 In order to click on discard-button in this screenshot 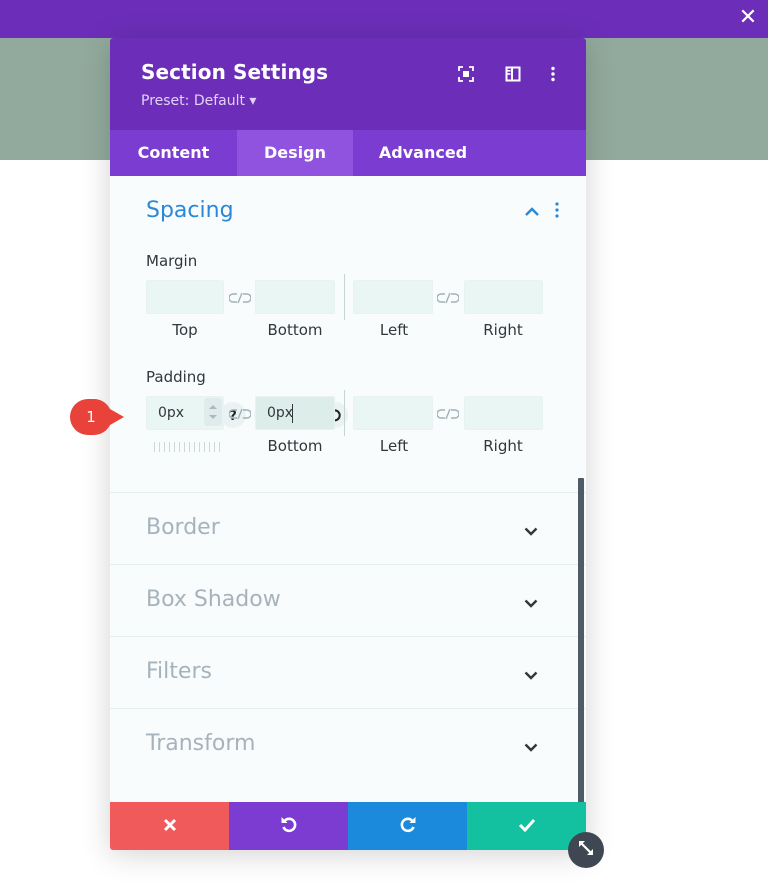, I will do `click(169, 826)`.